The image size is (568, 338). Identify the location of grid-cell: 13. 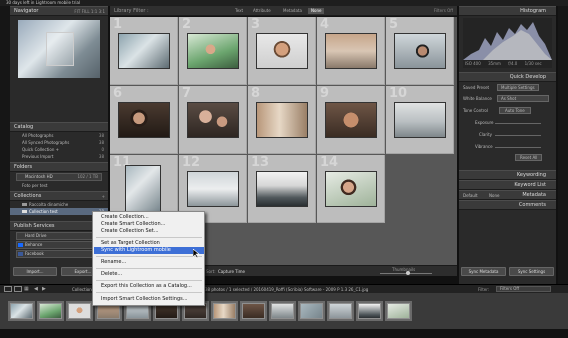
(282, 189).